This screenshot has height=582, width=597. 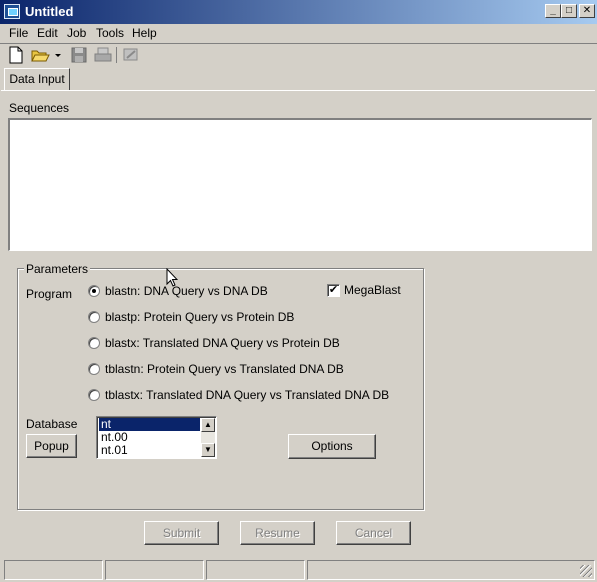 I want to click on cancel-button: Cancel, so click(x=373, y=533).